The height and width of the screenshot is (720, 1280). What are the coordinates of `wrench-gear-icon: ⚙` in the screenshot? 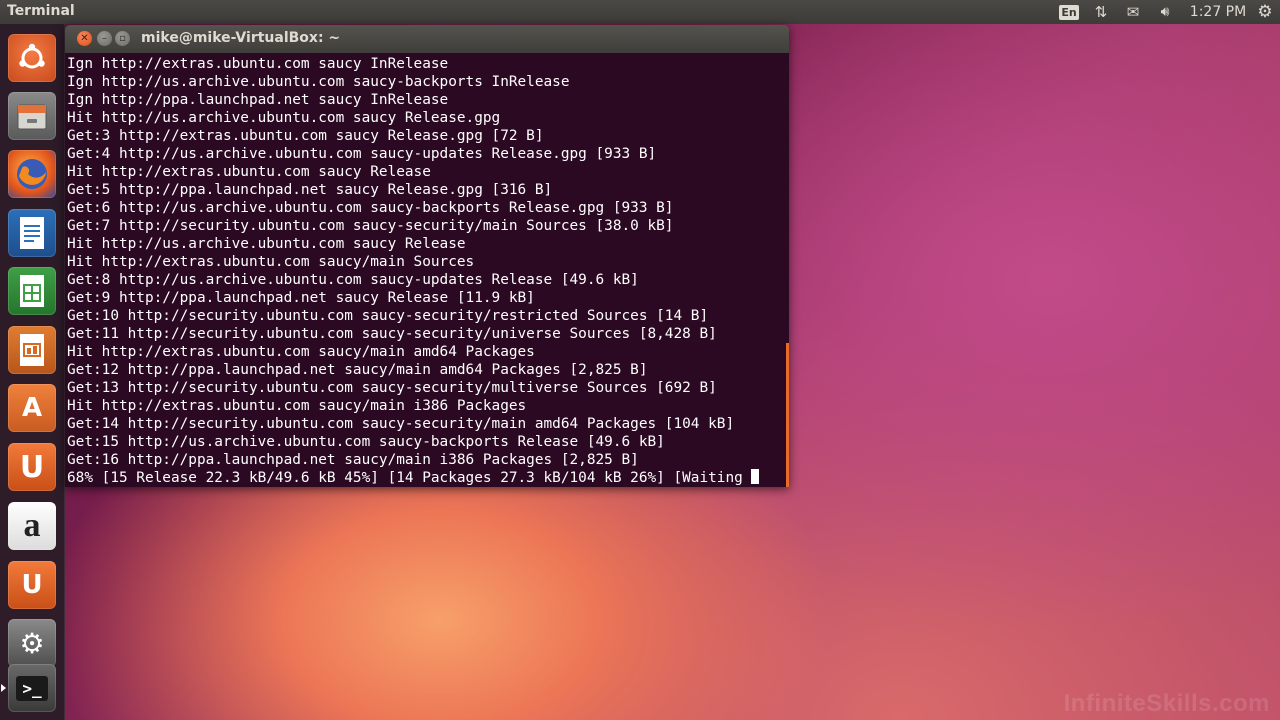 It's located at (32, 643).